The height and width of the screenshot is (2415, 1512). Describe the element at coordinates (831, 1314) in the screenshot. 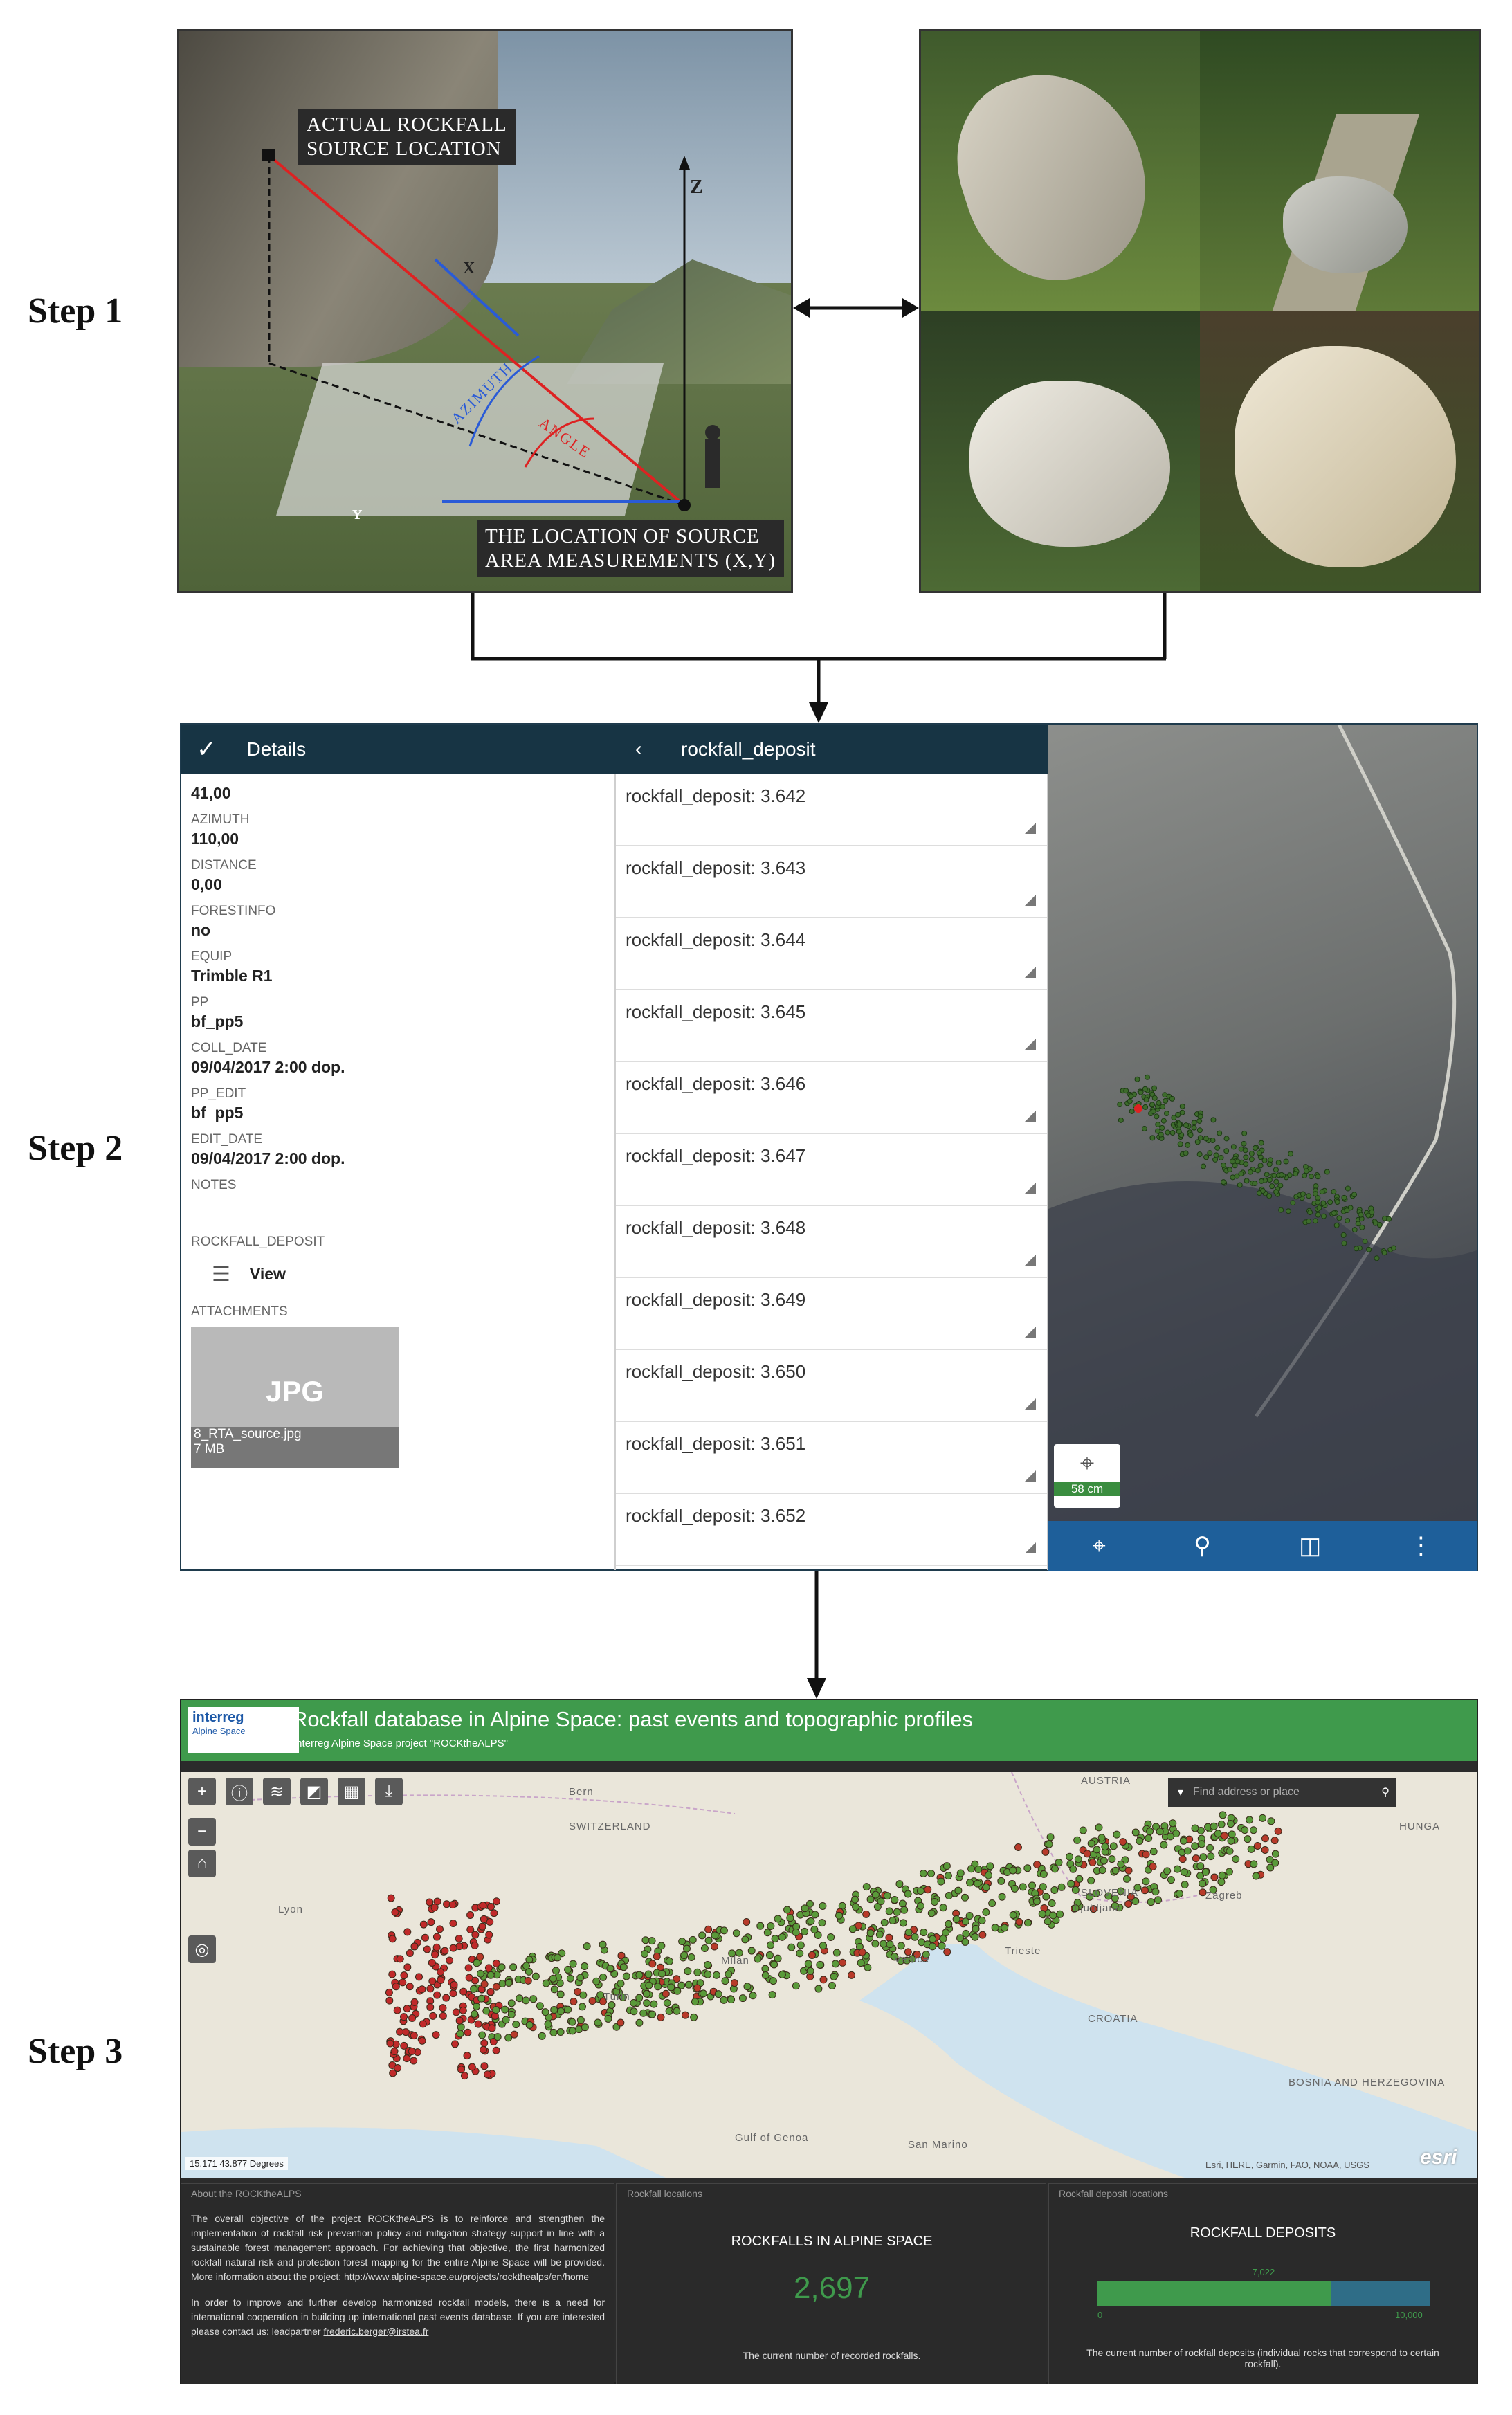

I see `list-item: rockfall_deposit: 3.649` at that location.